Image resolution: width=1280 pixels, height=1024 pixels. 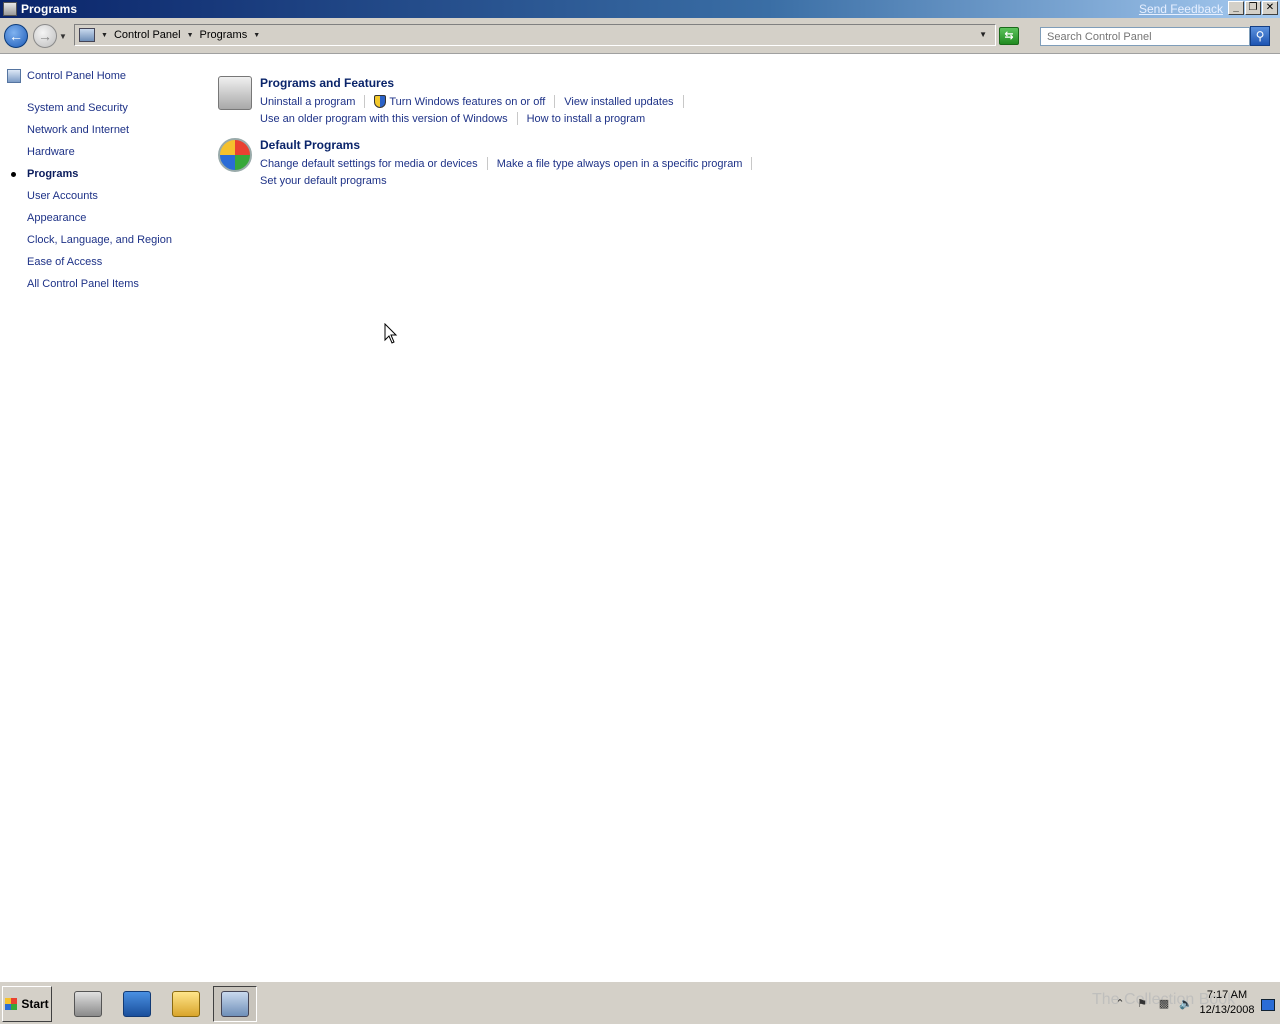 What do you see at coordinates (1142, 1004) in the screenshot?
I see `action-center-flag-icon: ⚑` at bounding box center [1142, 1004].